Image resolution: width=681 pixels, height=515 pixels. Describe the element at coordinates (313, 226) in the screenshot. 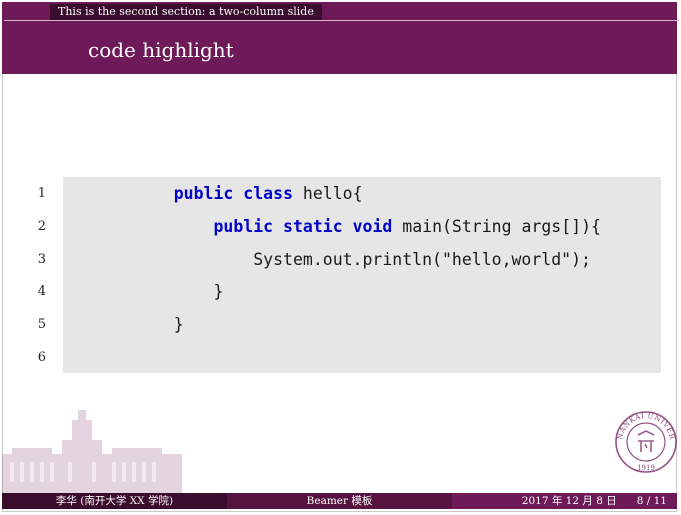

I see `code-keyword: static` at that location.